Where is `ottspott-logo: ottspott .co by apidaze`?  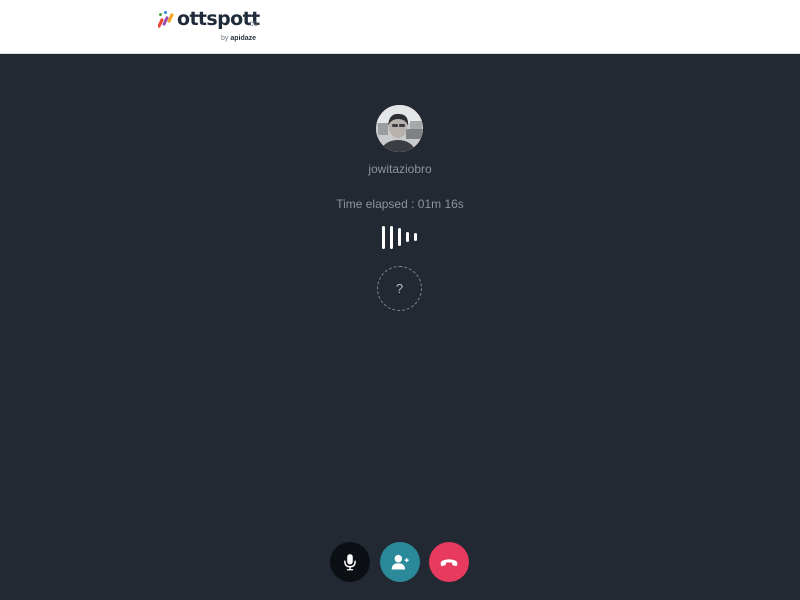
ottspott-logo: ottspott .co by apidaze is located at coordinates (213, 28).